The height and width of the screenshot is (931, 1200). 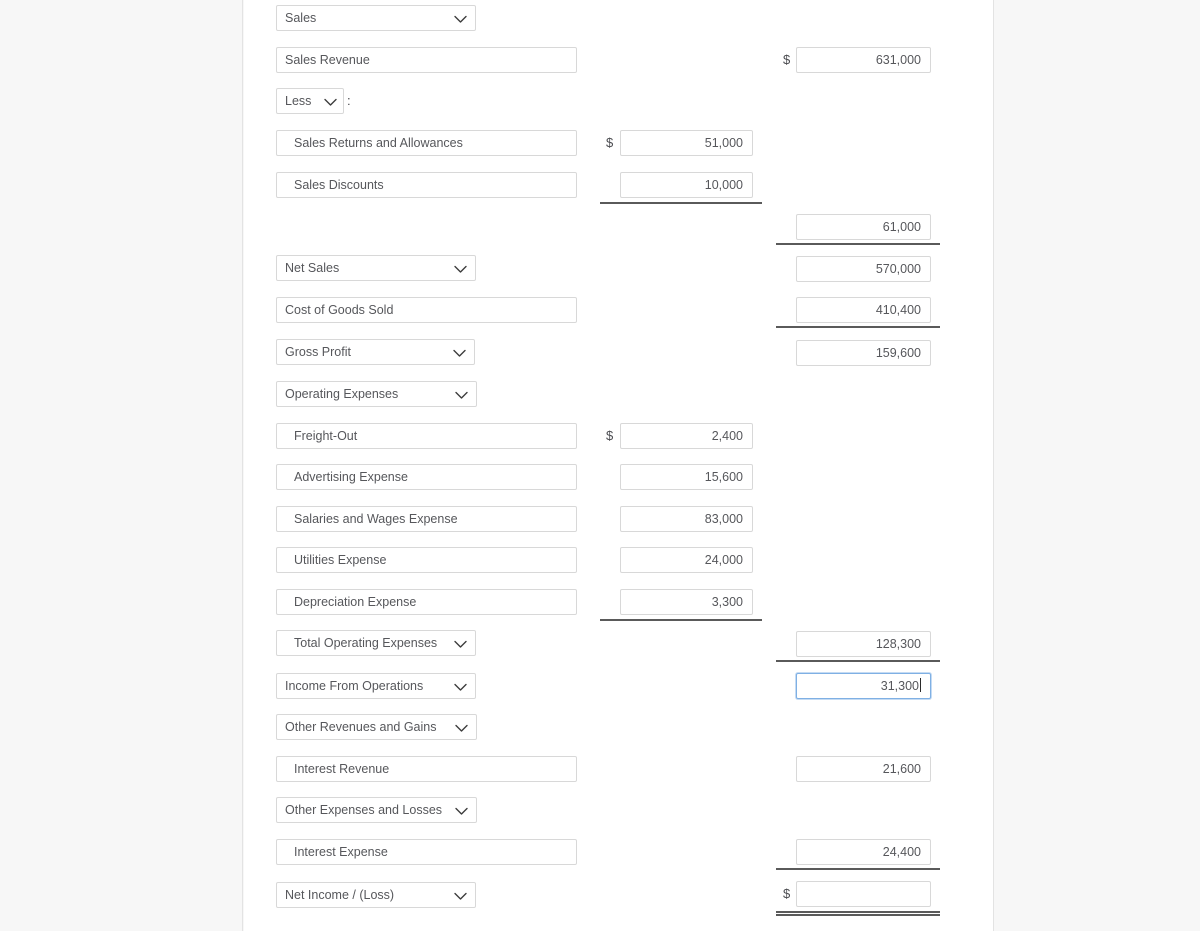 I want to click on account-sales-revenue: Sales Revenue, so click(x=426, y=60).